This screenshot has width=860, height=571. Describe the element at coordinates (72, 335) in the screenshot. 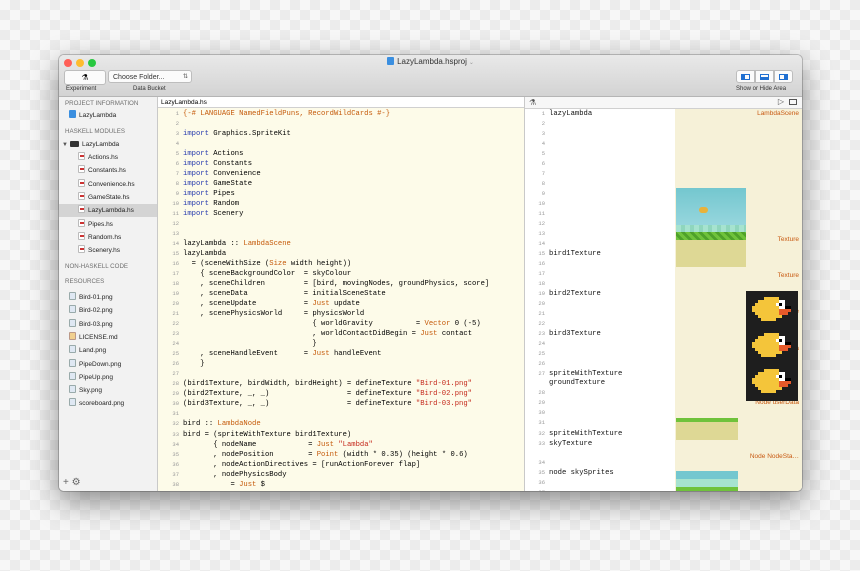

I see `markdown-file-icon` at that location.